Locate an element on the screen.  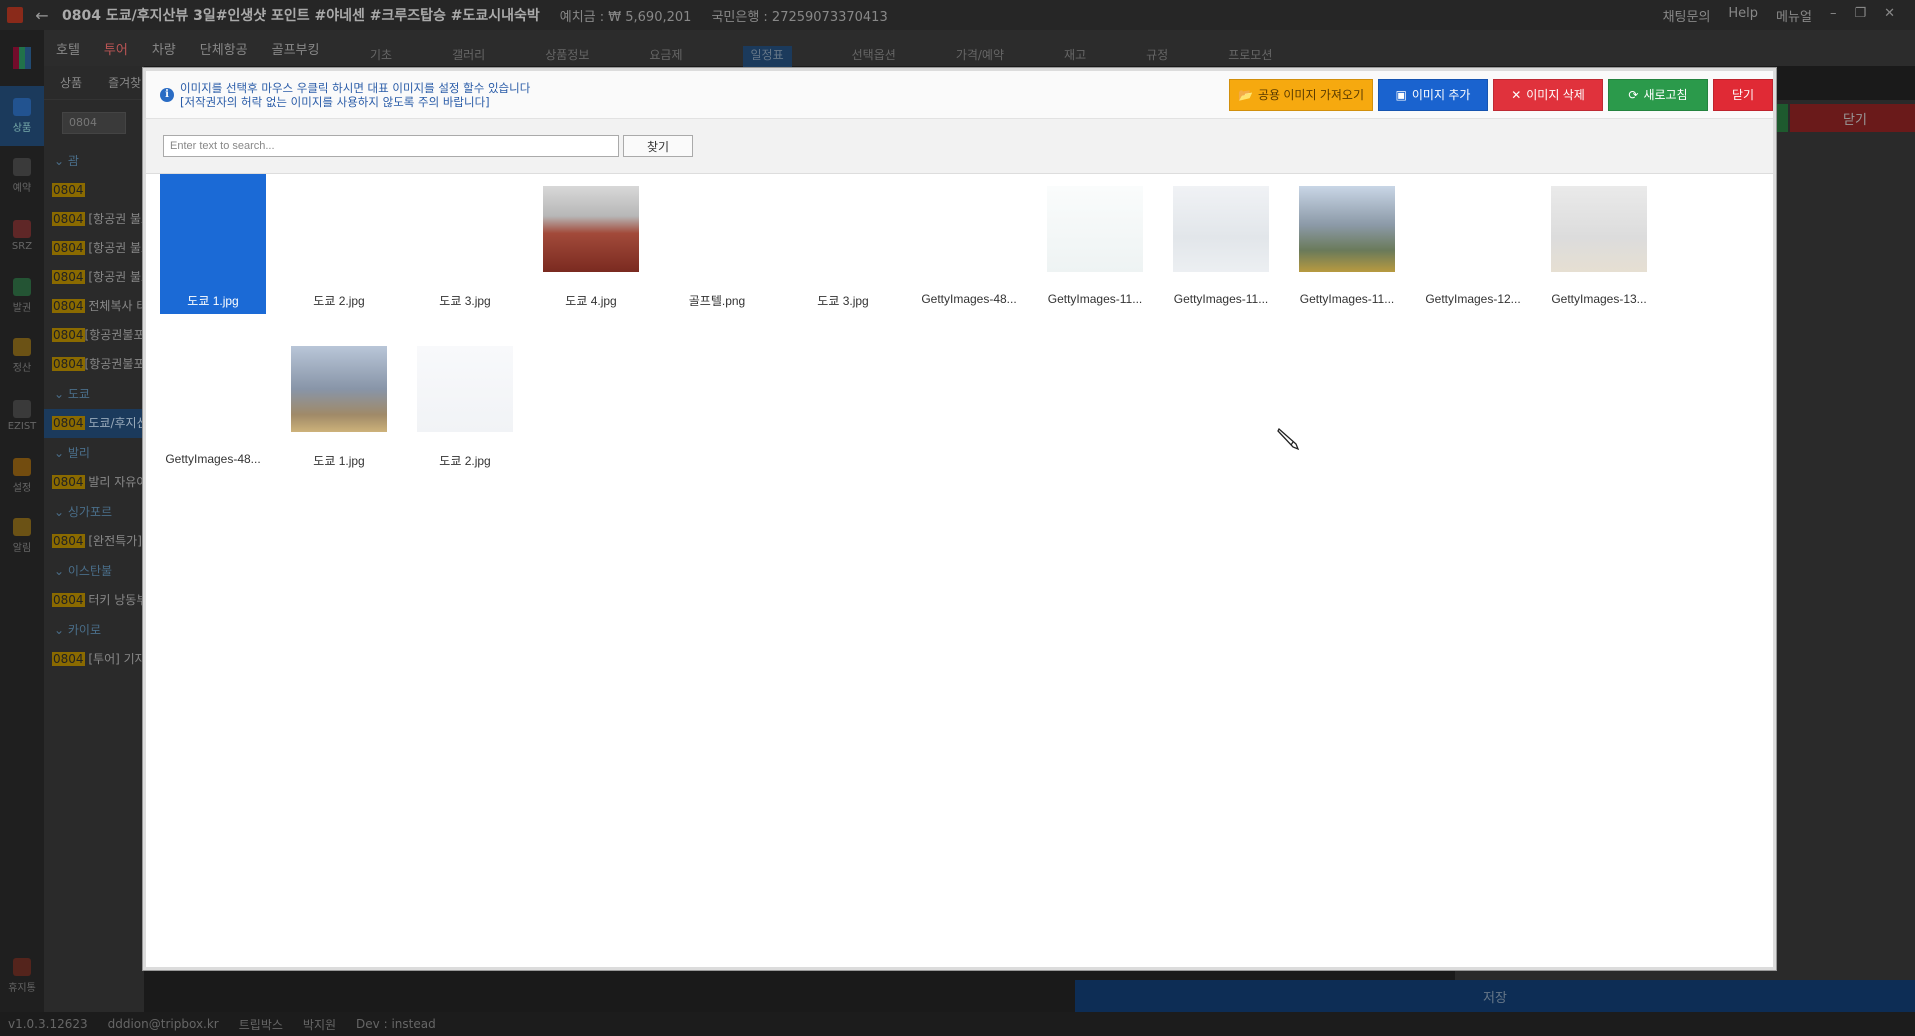
tab-4: 일정표 is located at coordinates (767, 58).